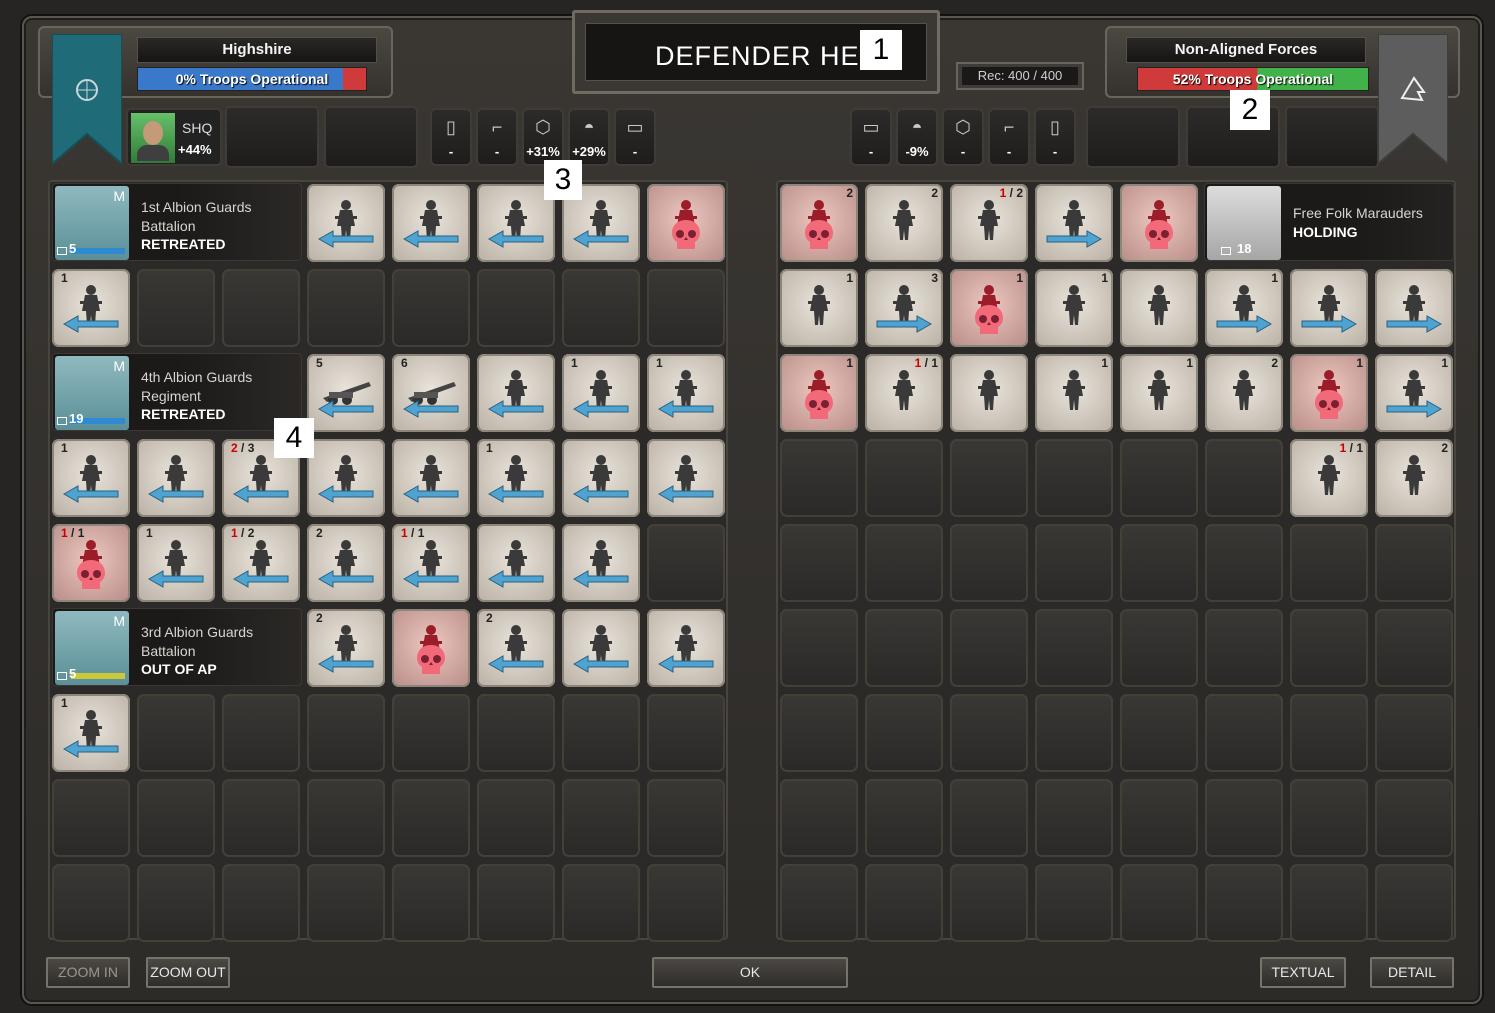  Describe the element at coordinates (871, 137) in the screenshot. I see `right-mod-barrel: ▭ -` at that location.